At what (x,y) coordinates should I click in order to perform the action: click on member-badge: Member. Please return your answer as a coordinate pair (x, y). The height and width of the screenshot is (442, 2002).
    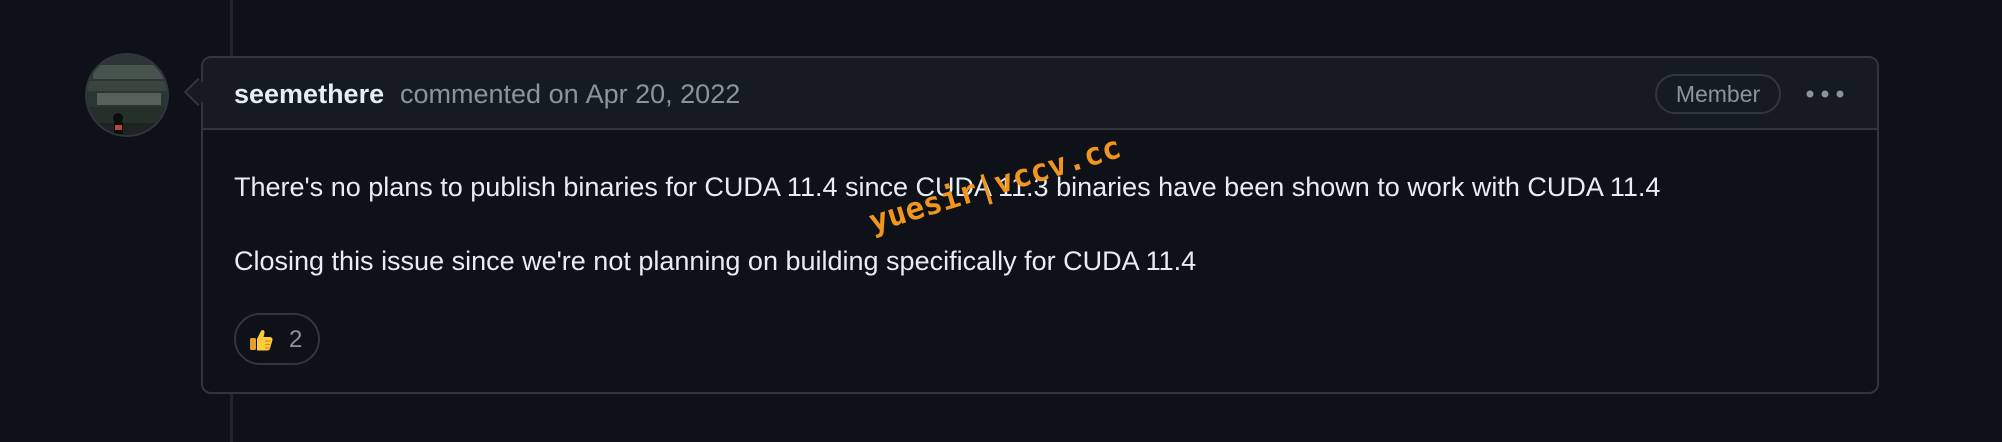
    Looking at the image, I should click on (1718, 94).